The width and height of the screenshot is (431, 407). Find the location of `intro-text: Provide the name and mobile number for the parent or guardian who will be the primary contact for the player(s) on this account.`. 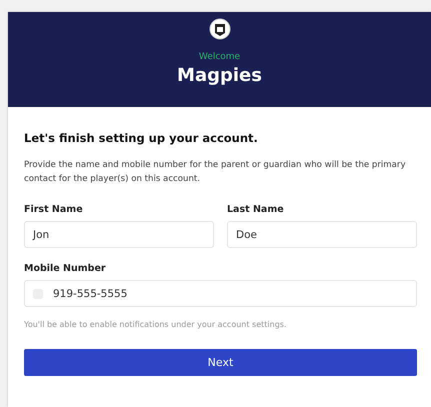

intro-text: Provide the name and mobile number for the parent or guardian who will be the primary contact for the player(s) on this account. is located at coordinates (215, 172).